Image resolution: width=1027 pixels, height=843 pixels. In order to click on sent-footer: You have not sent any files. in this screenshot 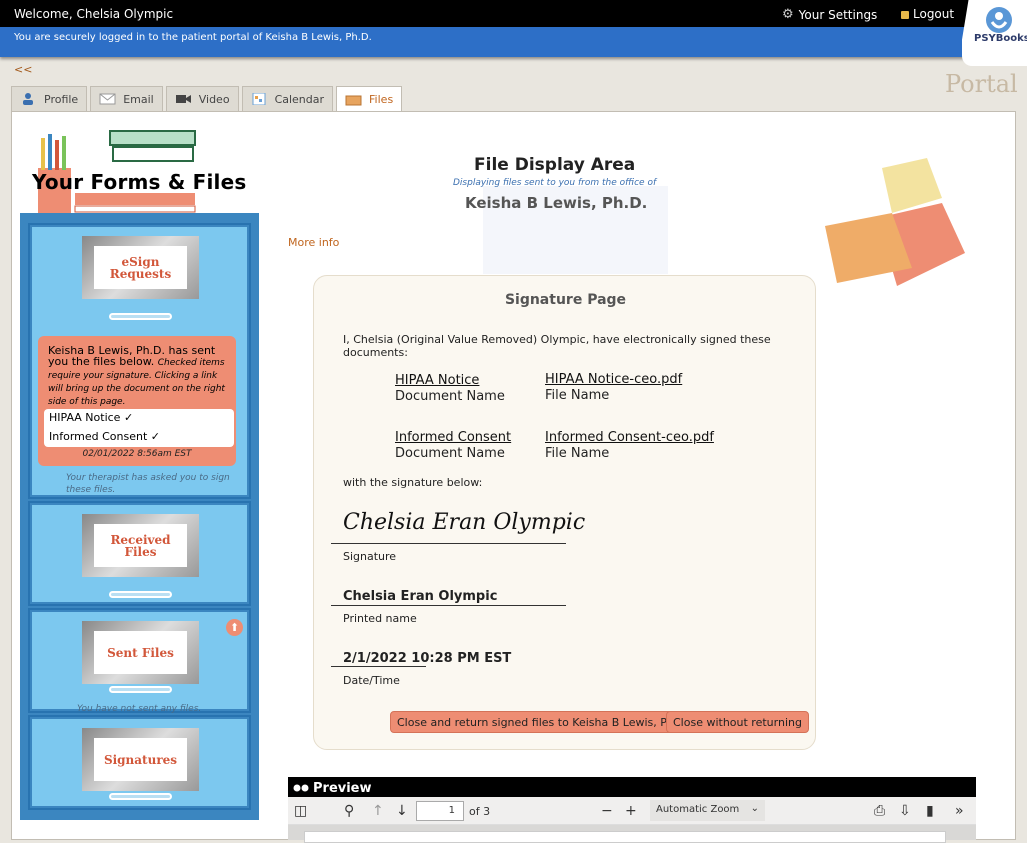, I will do `click(139, 709)`.